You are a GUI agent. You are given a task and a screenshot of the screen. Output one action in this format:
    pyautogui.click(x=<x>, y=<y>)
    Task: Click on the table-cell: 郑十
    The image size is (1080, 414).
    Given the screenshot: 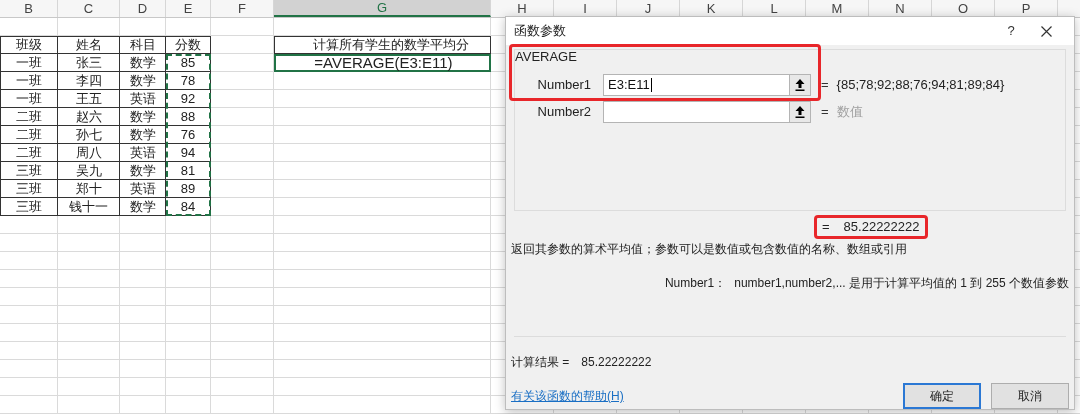 What is the action you would take?
    pyautogui.click(x=89, y=189)
    